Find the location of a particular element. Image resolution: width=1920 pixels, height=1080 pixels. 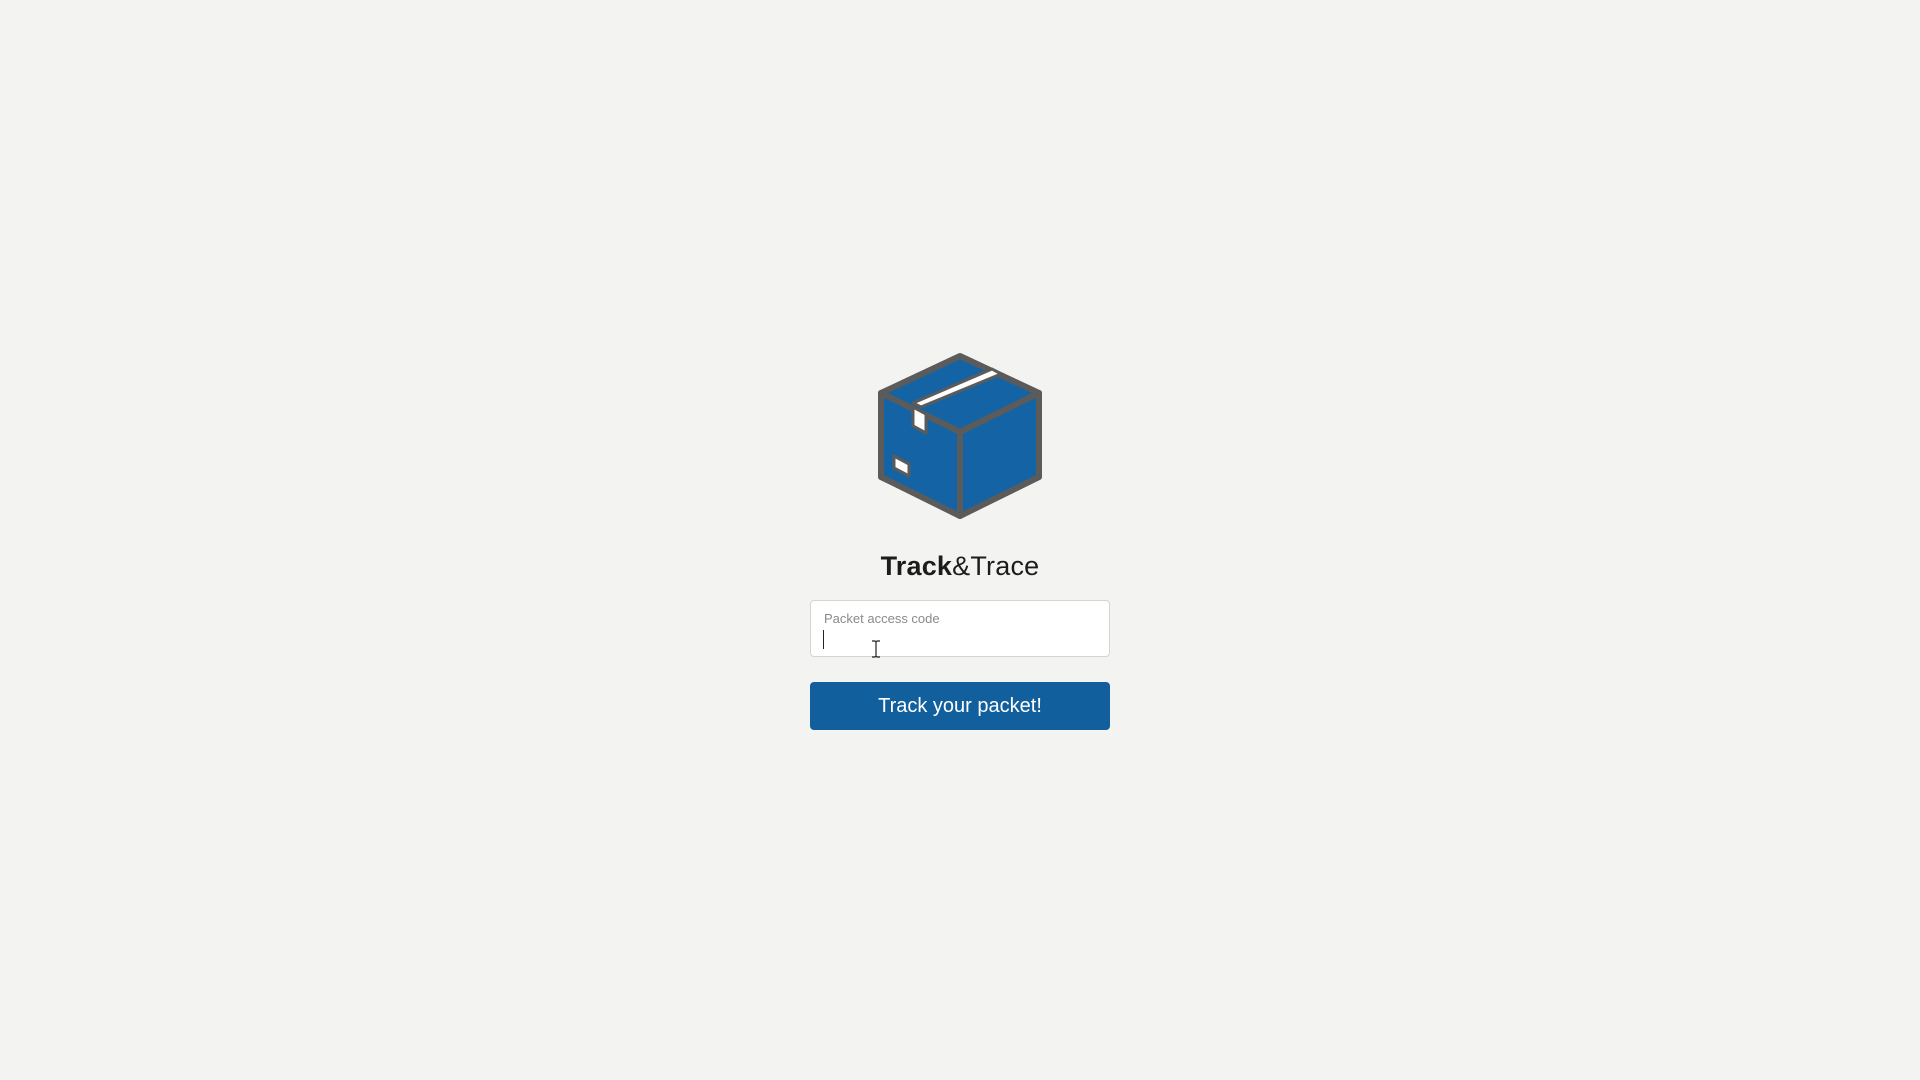

access-code-input is located at coordinates (958, 639).